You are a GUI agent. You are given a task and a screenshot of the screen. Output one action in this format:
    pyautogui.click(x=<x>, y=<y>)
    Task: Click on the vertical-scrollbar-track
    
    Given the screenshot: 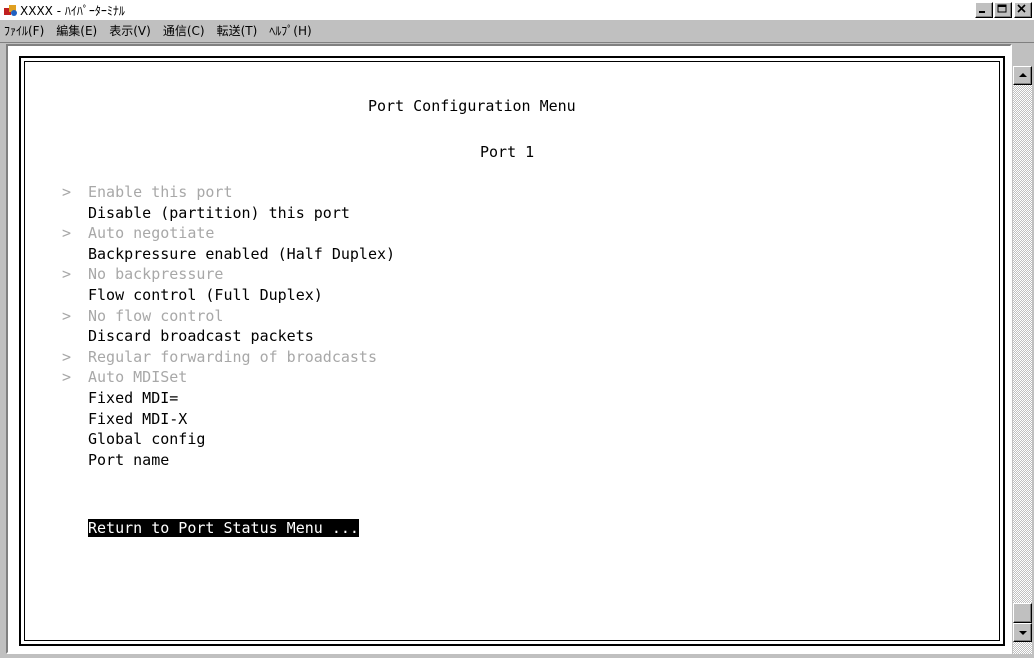 What is the action you would take?
    pyautogui.click(x=1022, y=360)
    